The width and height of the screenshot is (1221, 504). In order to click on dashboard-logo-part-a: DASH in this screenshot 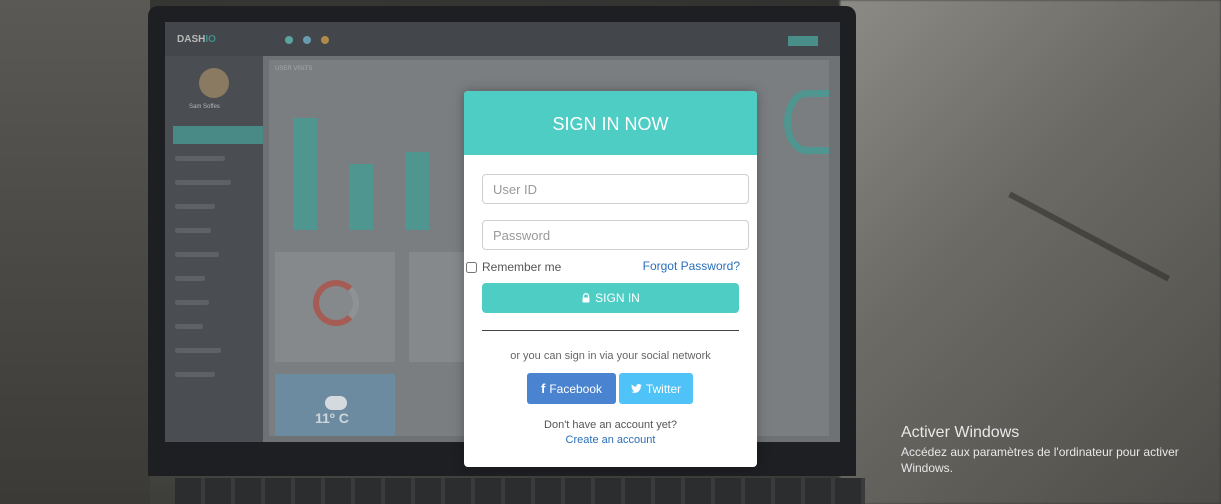, I will do `click(191, 39)`.